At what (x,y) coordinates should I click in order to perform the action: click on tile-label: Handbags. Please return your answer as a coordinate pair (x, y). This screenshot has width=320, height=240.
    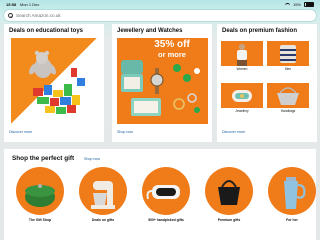
    Looking at the image, I should click on (288, 111).